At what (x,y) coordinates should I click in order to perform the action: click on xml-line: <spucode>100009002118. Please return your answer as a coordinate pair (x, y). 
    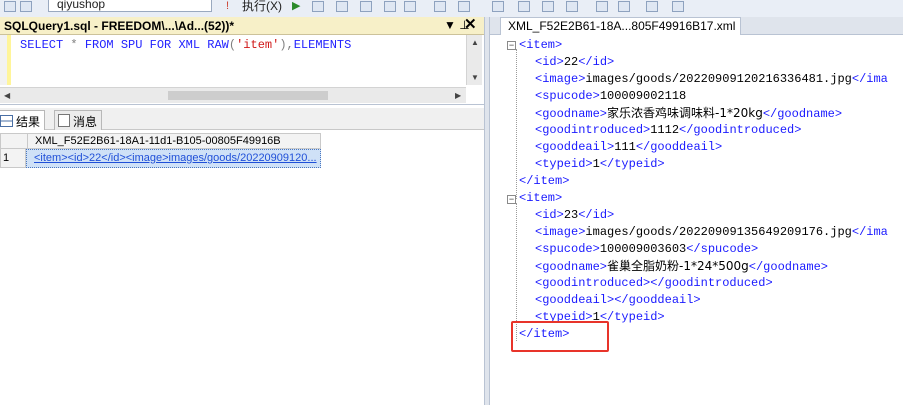
    Looking at the image, I should click on (610, 96).